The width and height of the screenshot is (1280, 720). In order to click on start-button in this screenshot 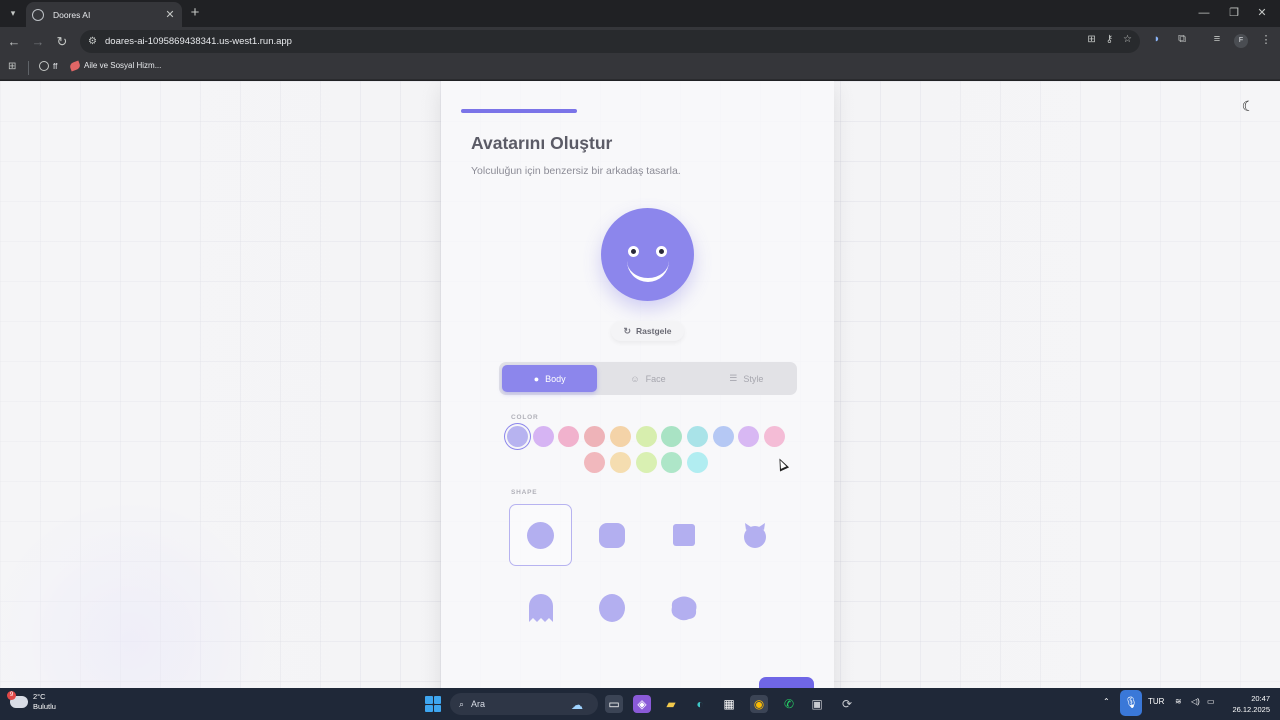, I will do `click(433, 704)`.